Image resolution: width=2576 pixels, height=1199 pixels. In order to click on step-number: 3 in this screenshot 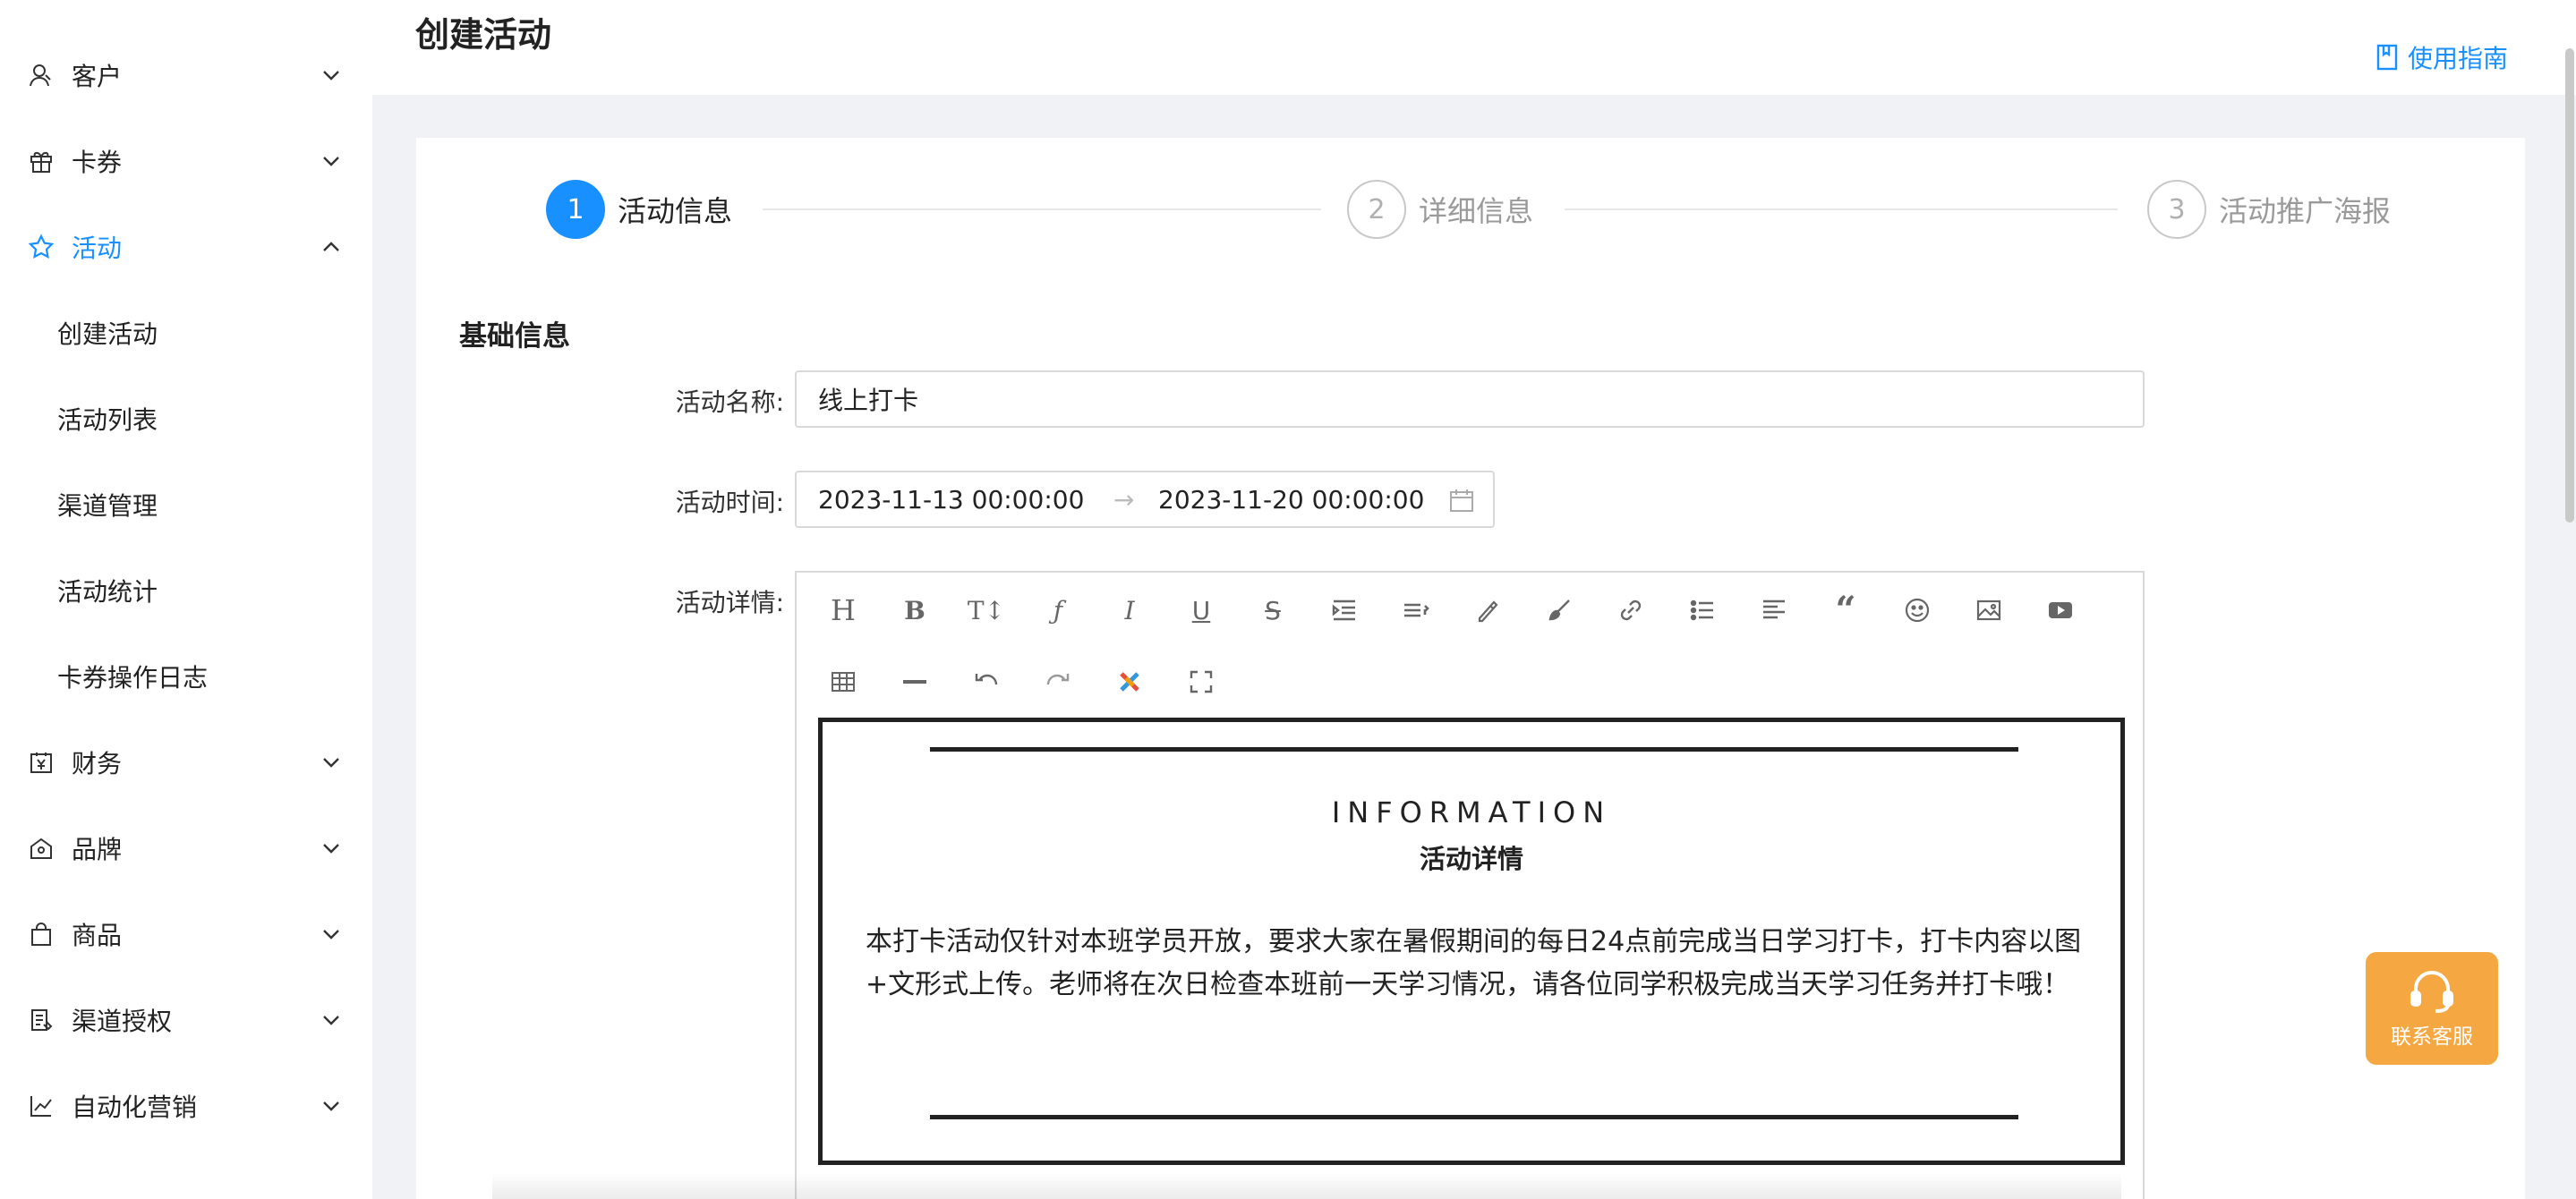, I will do `click(2176, 209)`.